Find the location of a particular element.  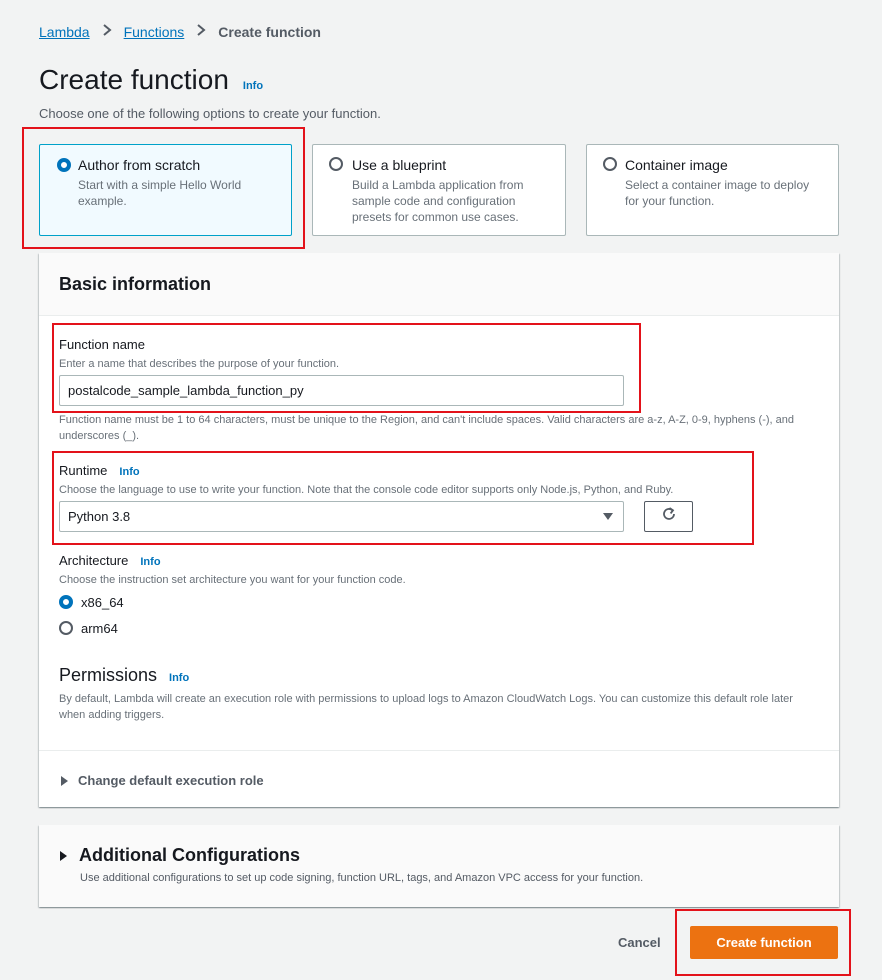

cancel-button: Cancel is located at coordinates (639, 942).